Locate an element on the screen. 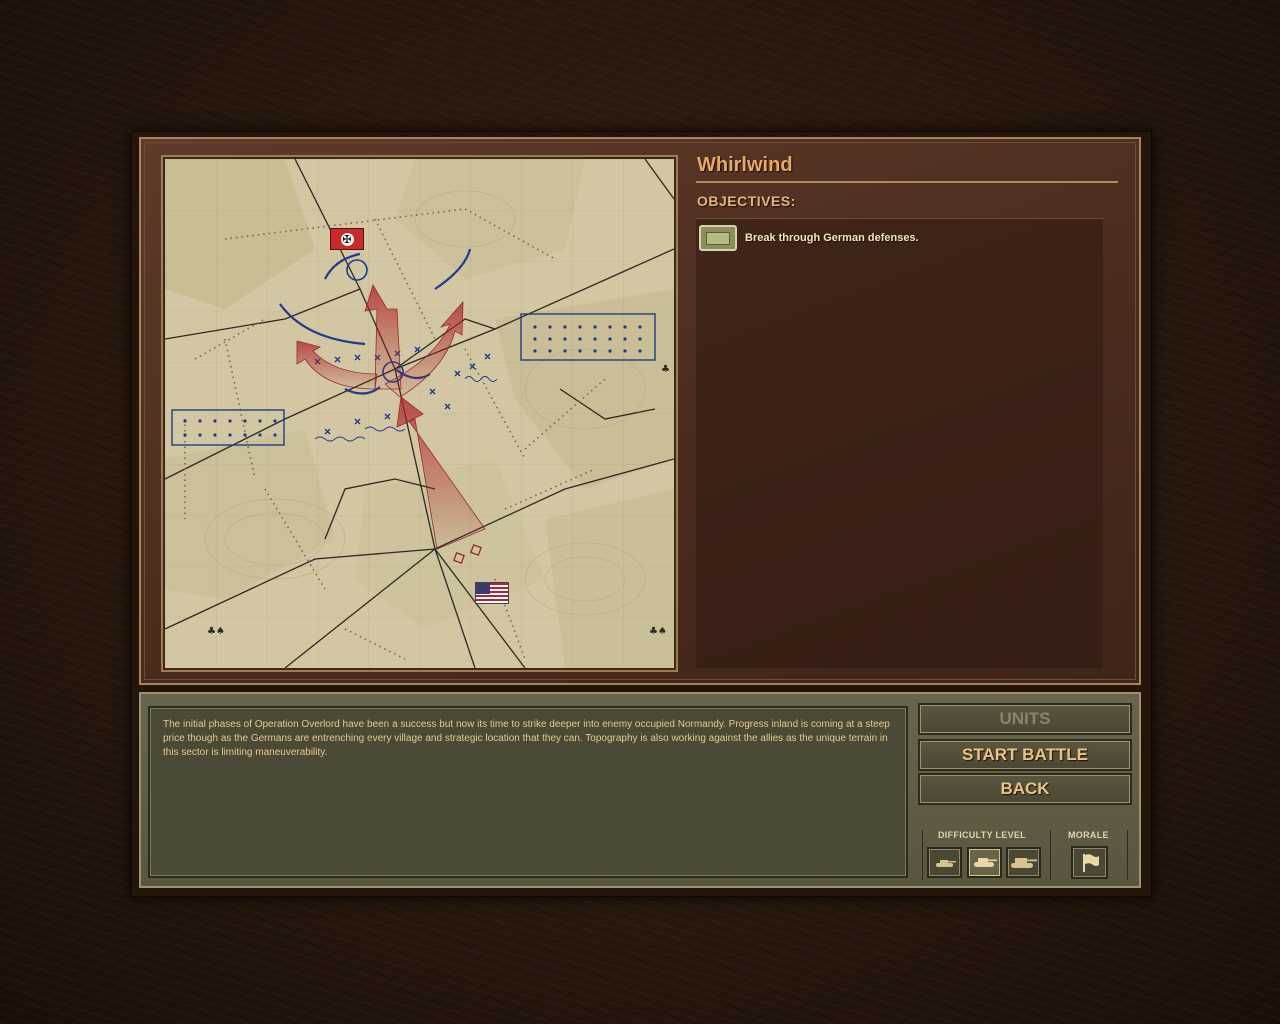 The width and height of the screenshot is (1280, 1024). us-flag-icon is located at coordinates (492, 593).